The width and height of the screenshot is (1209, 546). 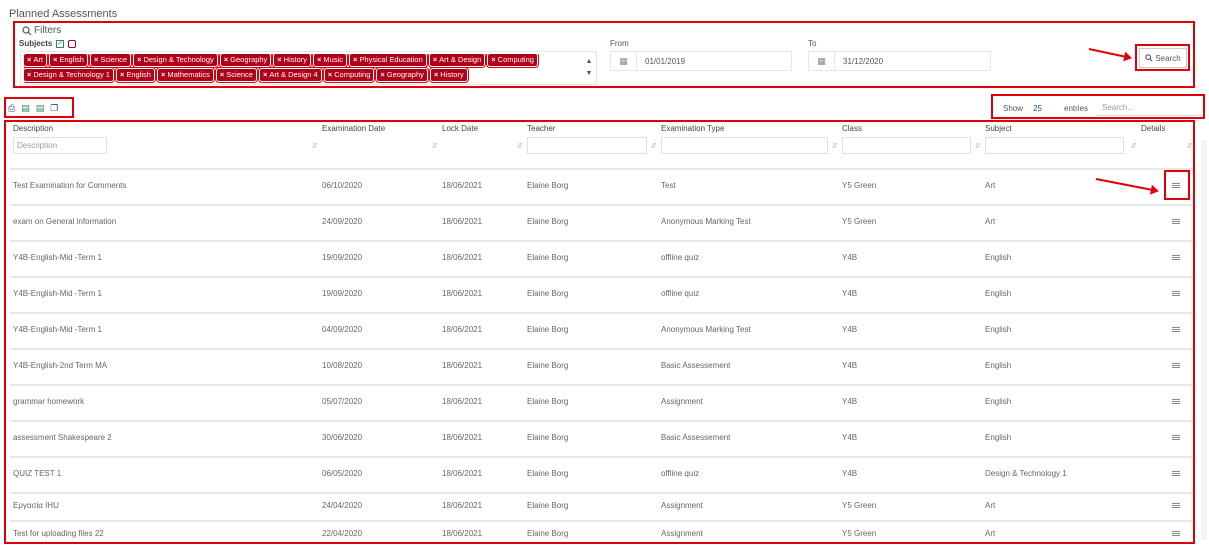 I want to click on subject-tag: × Design & Technology 1, so click(x=69, y=75).